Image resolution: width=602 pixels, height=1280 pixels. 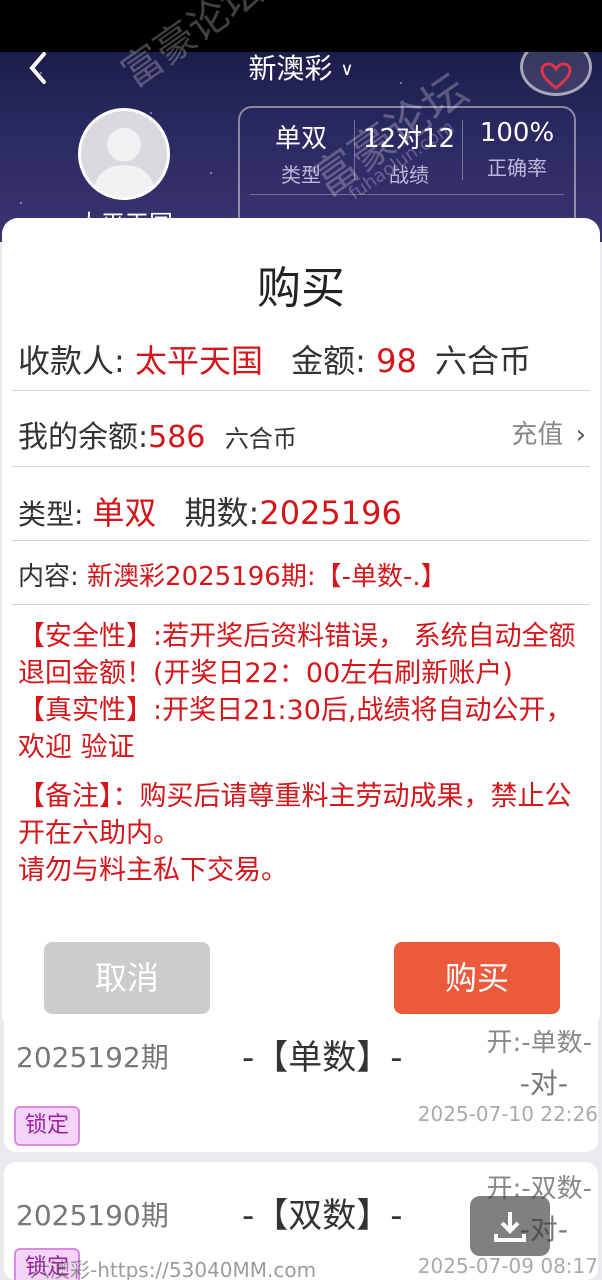 What do you see at coordinates (290, 68) in the screenshot?
I see `page-title: 新澳彩` at bounding box center [290, 68].